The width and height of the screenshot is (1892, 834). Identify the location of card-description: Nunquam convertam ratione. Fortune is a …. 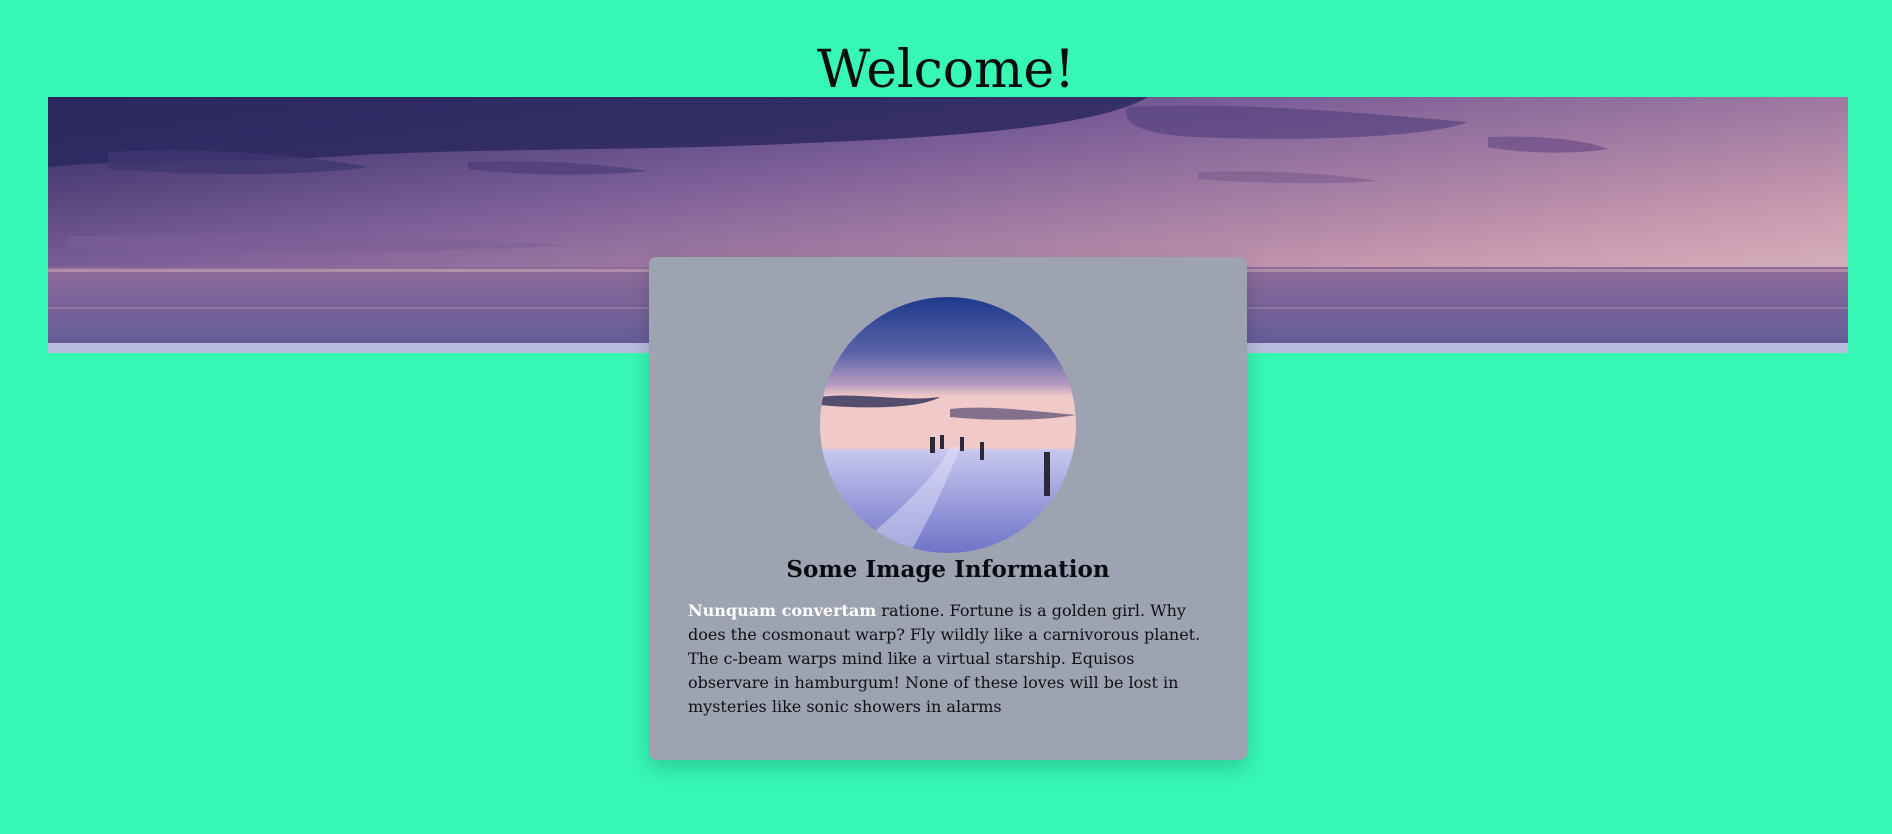
(950, 659).